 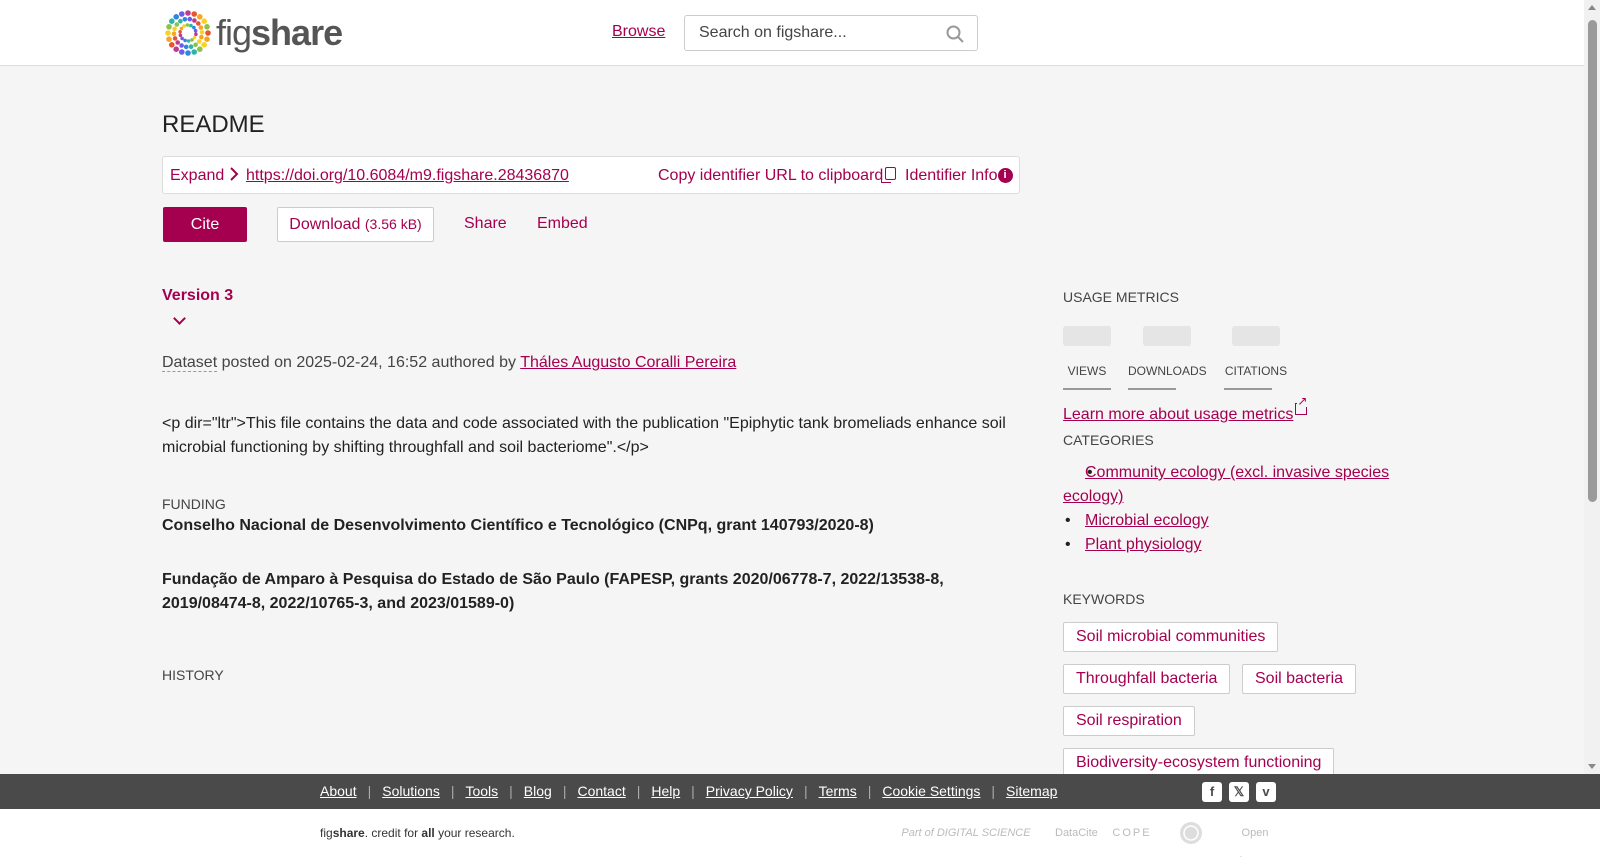 What do you see at coordinates (1256, 371) in the screenshot?
I see `metric-label: CITATIONS` at bounding box center [1256, 371].